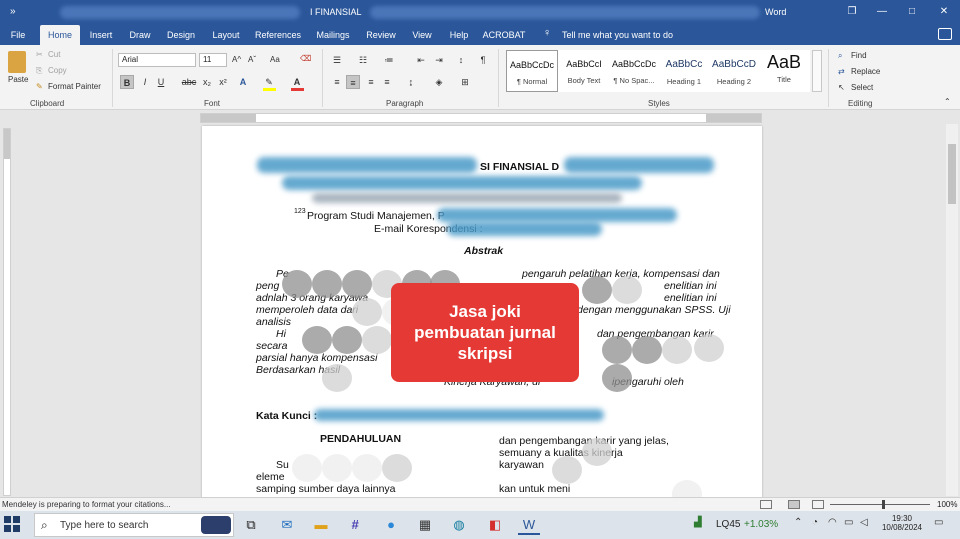  I want to click on font-name-box: Arial, so click(157, 60).